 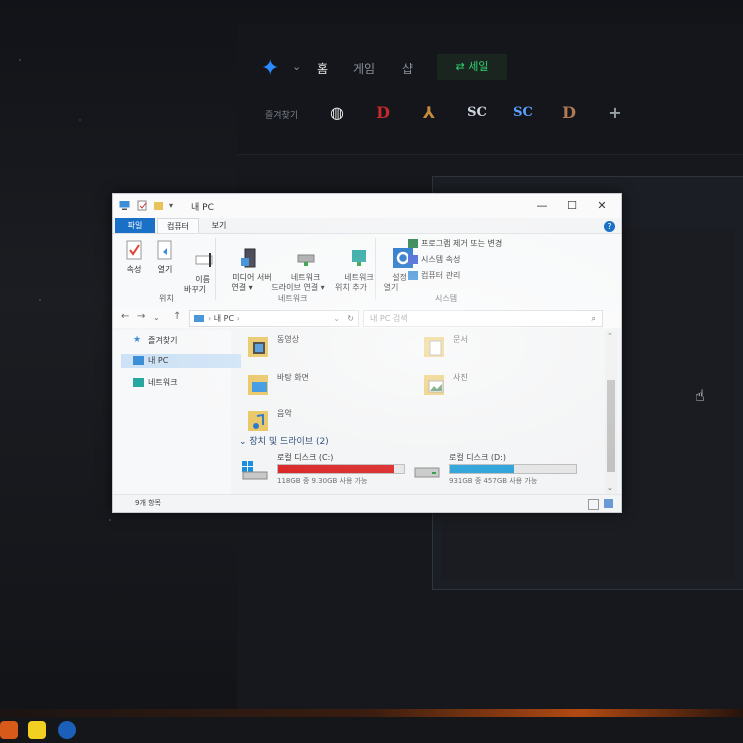 I want to click on nav-favorites: ★ 즐겨찾기, so click(x=155, y=341).